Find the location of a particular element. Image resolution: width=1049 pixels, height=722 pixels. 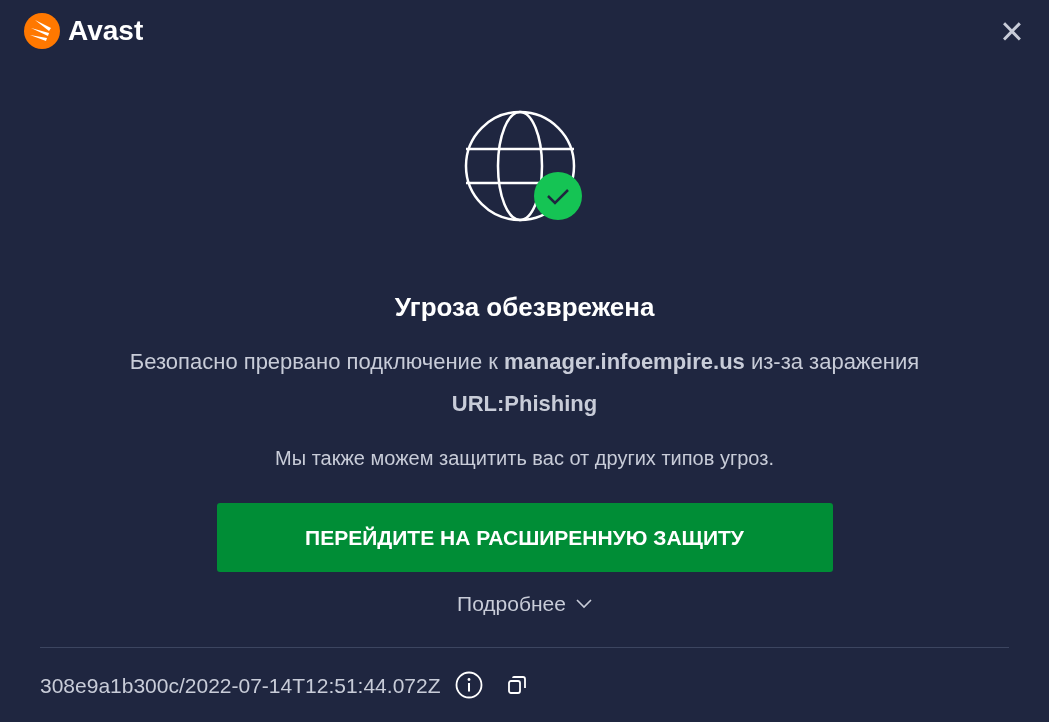

upsell-note: Мы также можем защитить вас от других типов угроз. is located at coordinates (524, 458).